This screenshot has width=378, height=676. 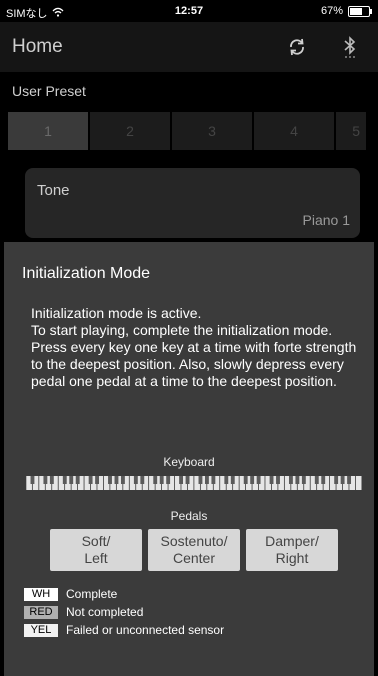 I want to click on bluetooth-icon, so click(x=350, y=48).